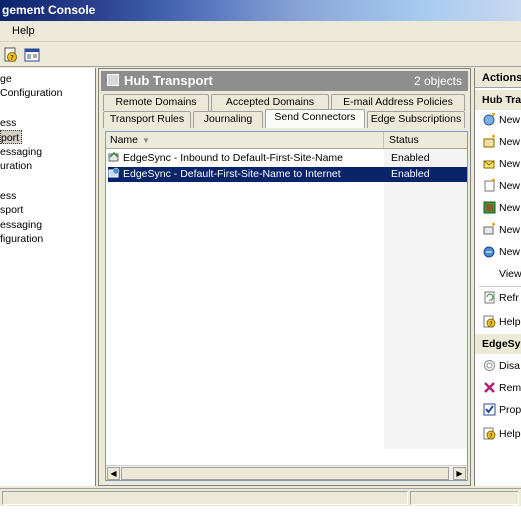 Image resolution: width=521 pixels, height=521 pixels. Describe the element at coordinates (425, 299) in the screenshot. I see `status-column-background` at that location.